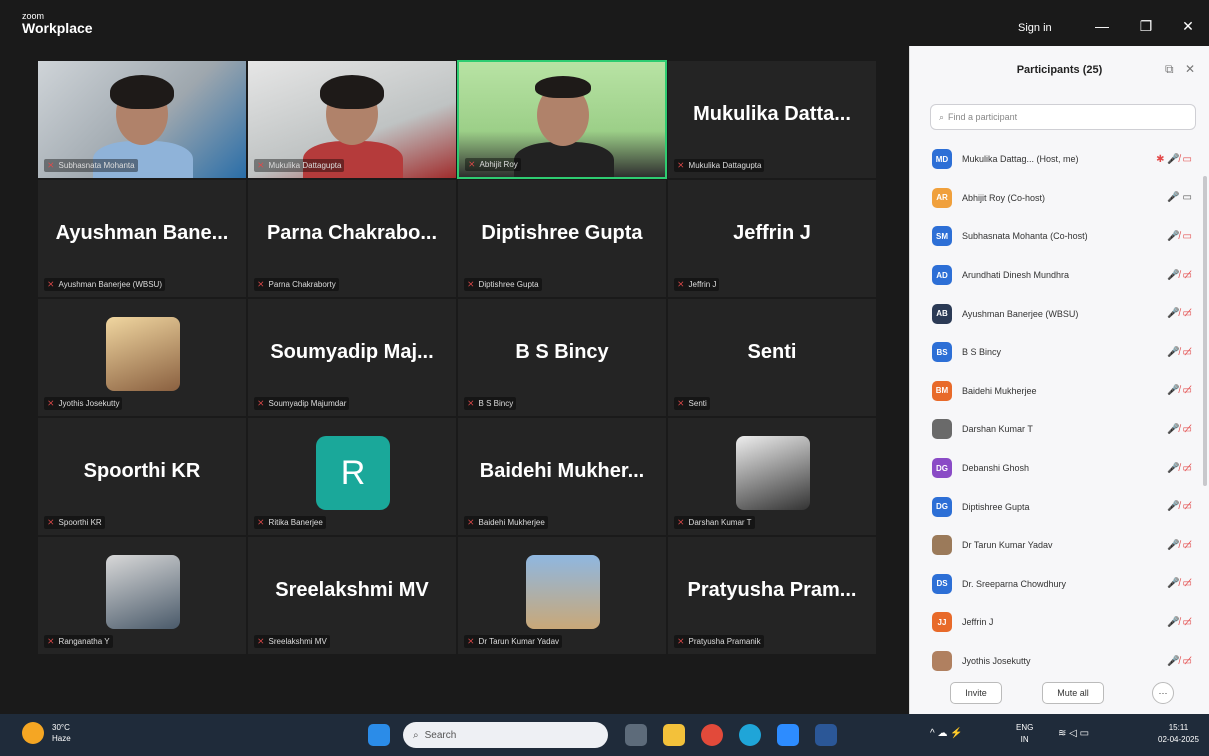  I want to click on participant-name-label: ⨯ Soumyadip Majumdar, so click(302, 403).